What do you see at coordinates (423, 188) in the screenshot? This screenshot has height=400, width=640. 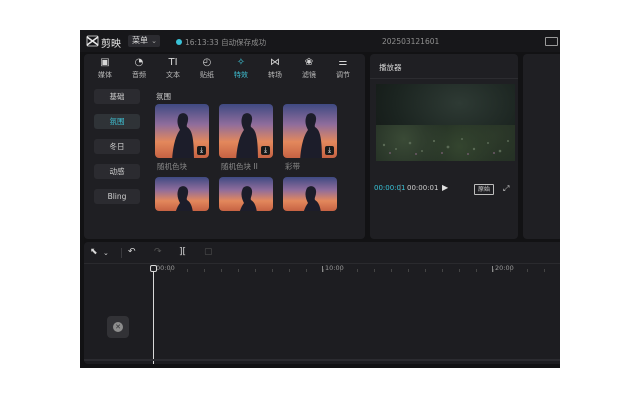 I see `total-timecode: 00:00:01` at bounding box center [423, 188].